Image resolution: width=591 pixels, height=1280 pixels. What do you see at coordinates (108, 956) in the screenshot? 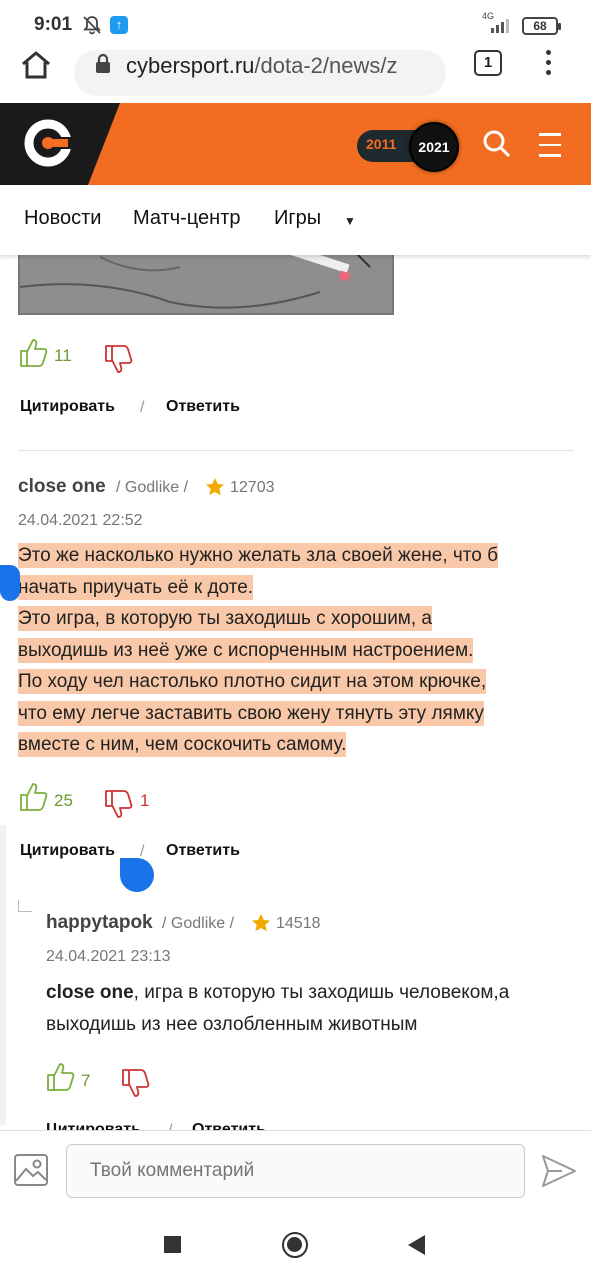
I see `comment-date: 24.04.2021 23:13` at bounding box center [108, 956].